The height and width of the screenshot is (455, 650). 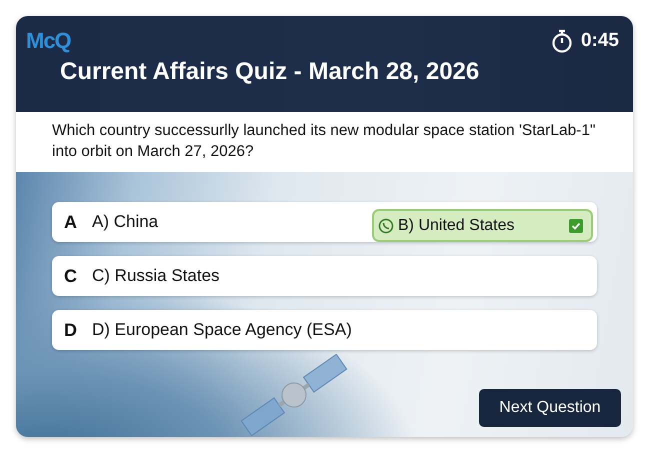 I want to click on logo: McQ, so click(x=48, y=41).